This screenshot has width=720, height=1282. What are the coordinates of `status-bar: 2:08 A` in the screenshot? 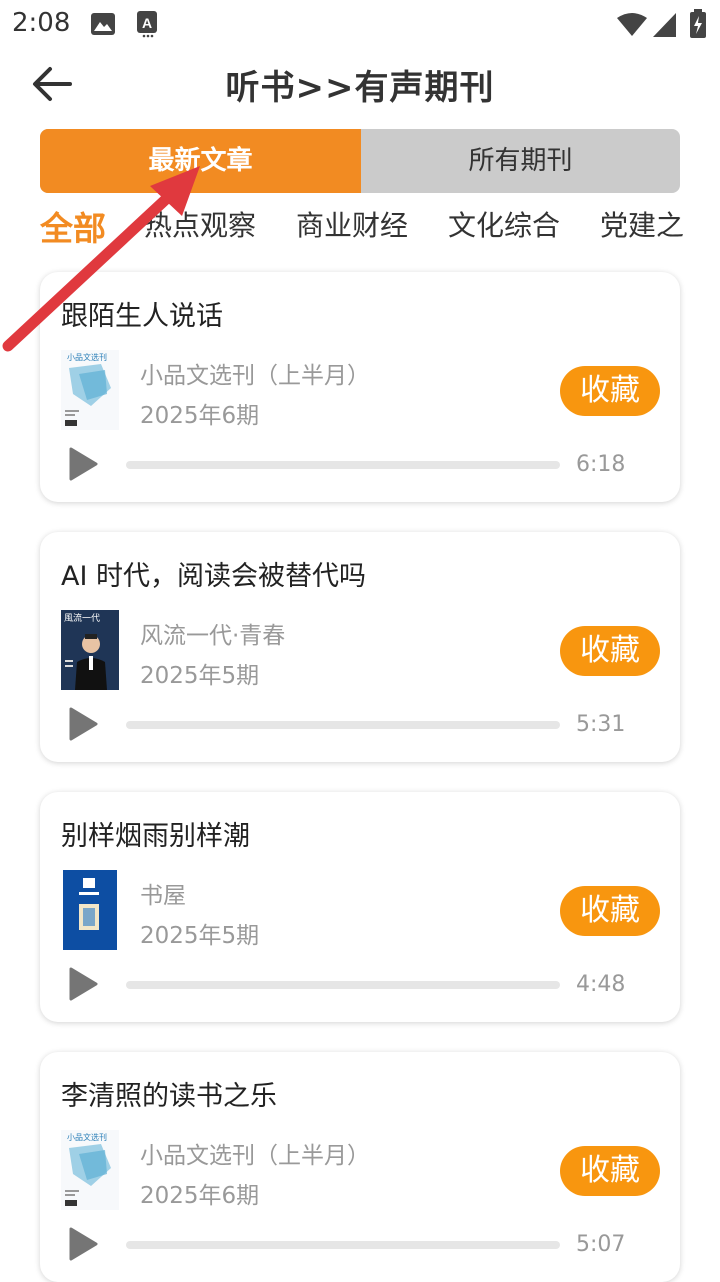 It's located at (360, 24).